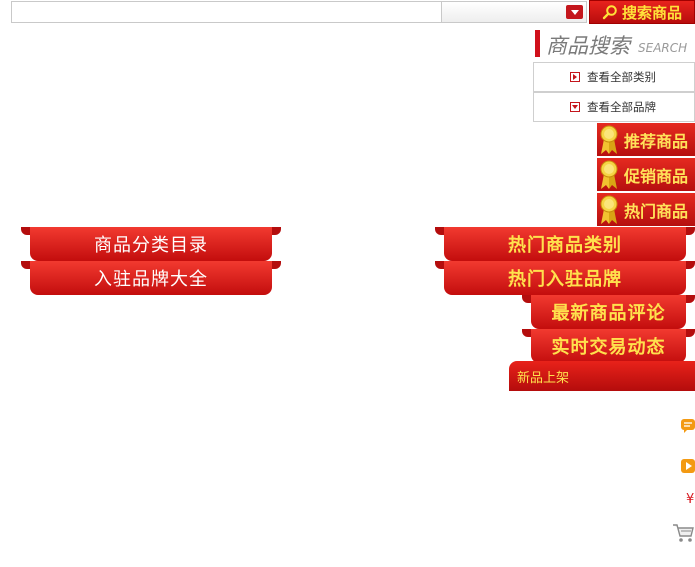  What do you see at coordinates (537, 43) in the screenshot?
I see `header-accent-bar` at bounding box center [537, 43].